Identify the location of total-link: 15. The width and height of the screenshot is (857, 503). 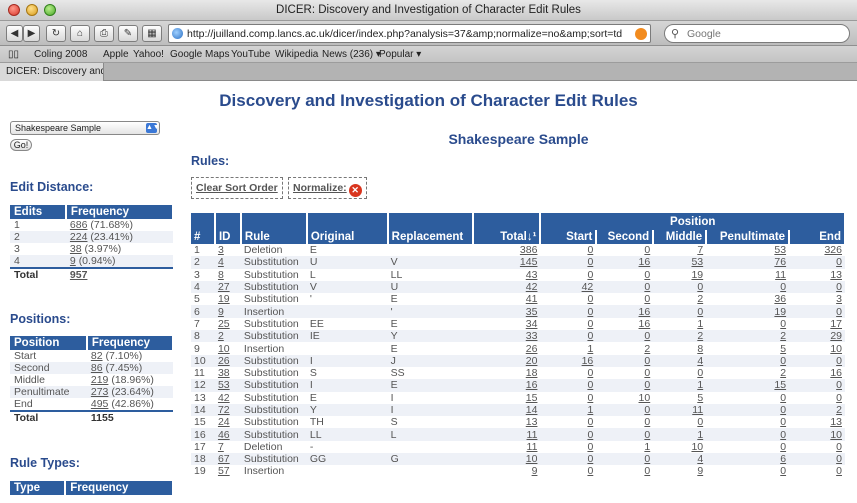
(532, 398).